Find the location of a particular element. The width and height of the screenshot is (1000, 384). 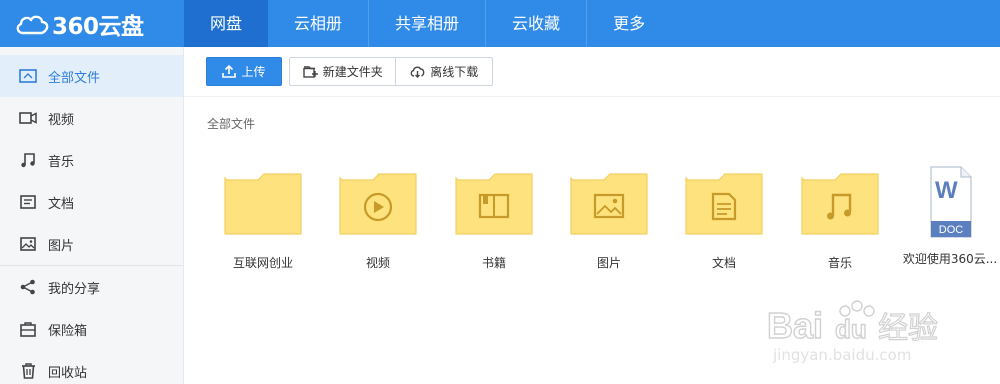

sidebar-item-documents: 文档 is located at coordinates (91, 202).